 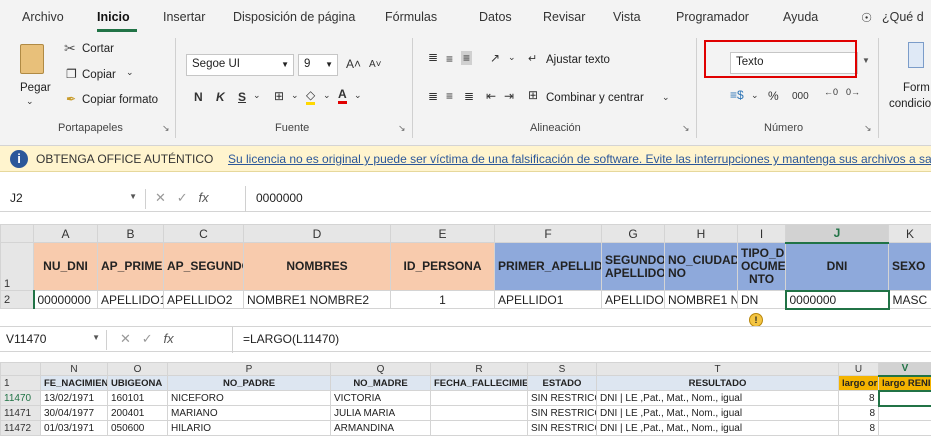 I want to click on header-cell: ID_PERSONA, so click(x=442, y=266).